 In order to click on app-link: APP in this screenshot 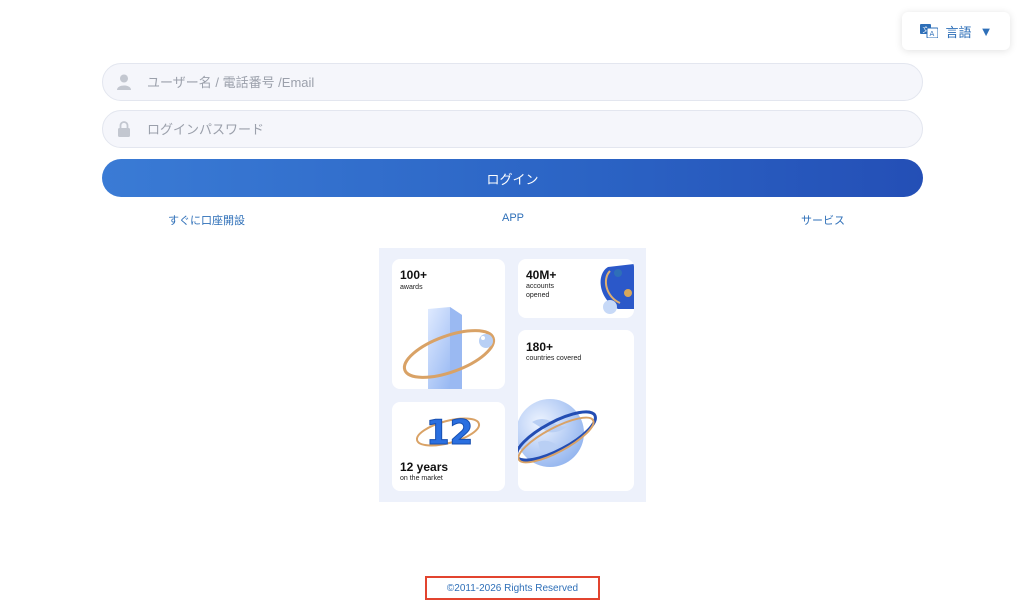, I will do `click(513, 218)`.